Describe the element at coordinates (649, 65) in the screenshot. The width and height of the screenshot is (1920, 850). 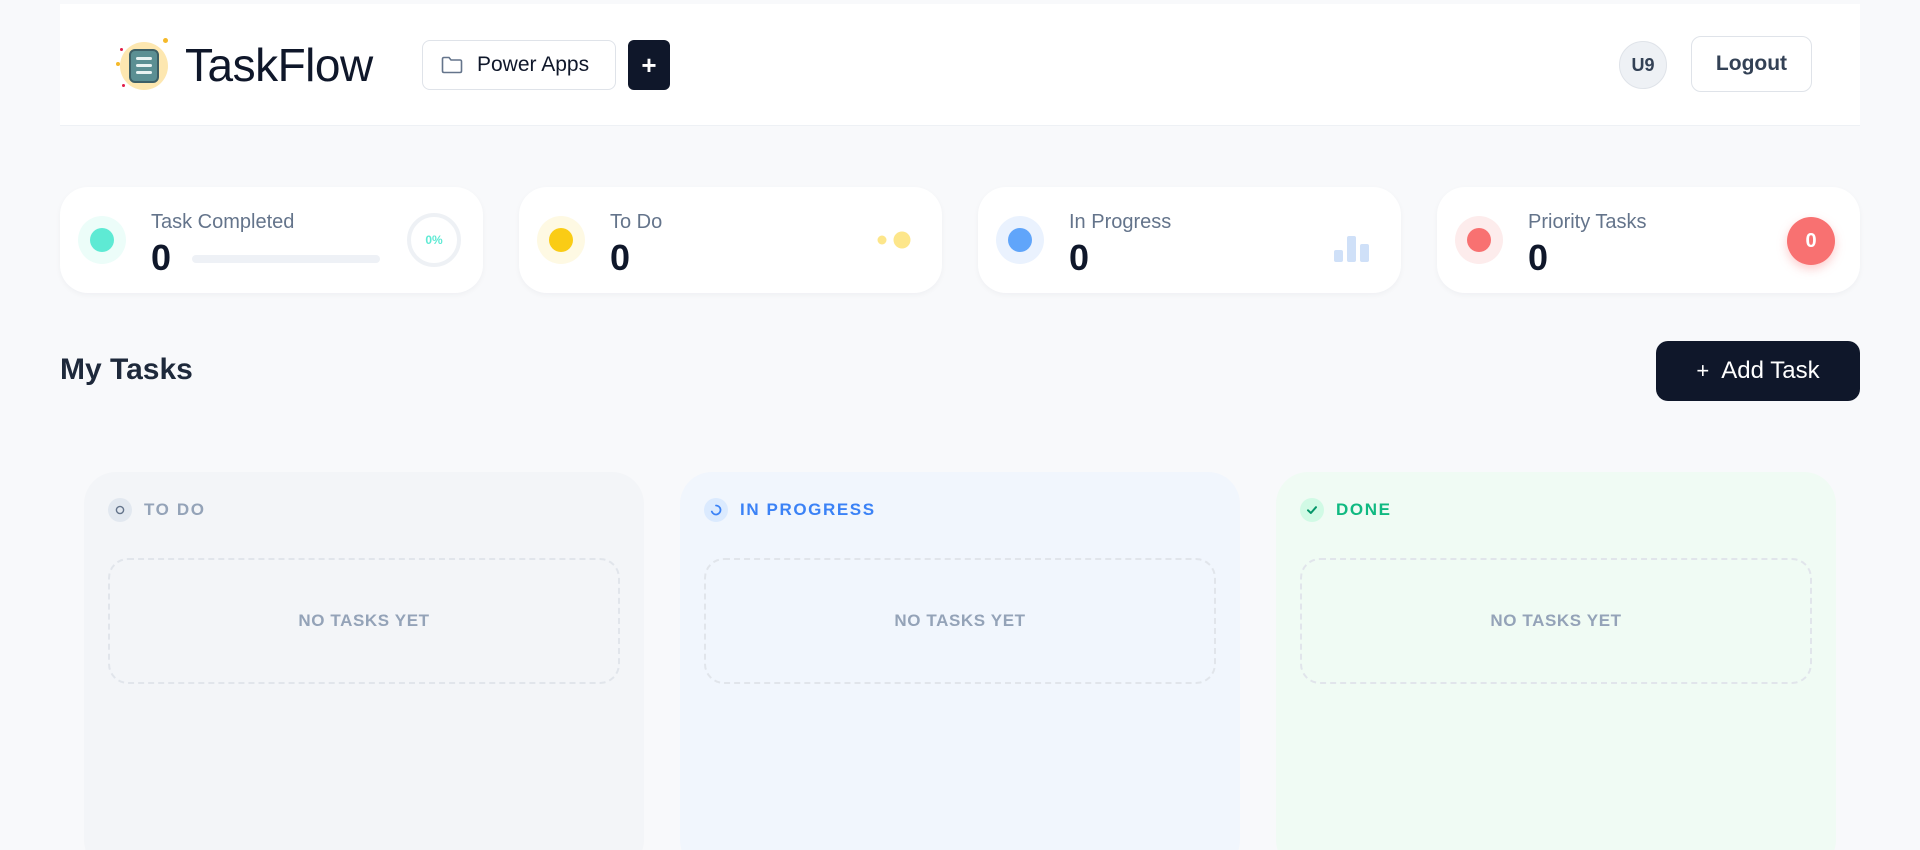
I see `add-project-button: +` at that location.